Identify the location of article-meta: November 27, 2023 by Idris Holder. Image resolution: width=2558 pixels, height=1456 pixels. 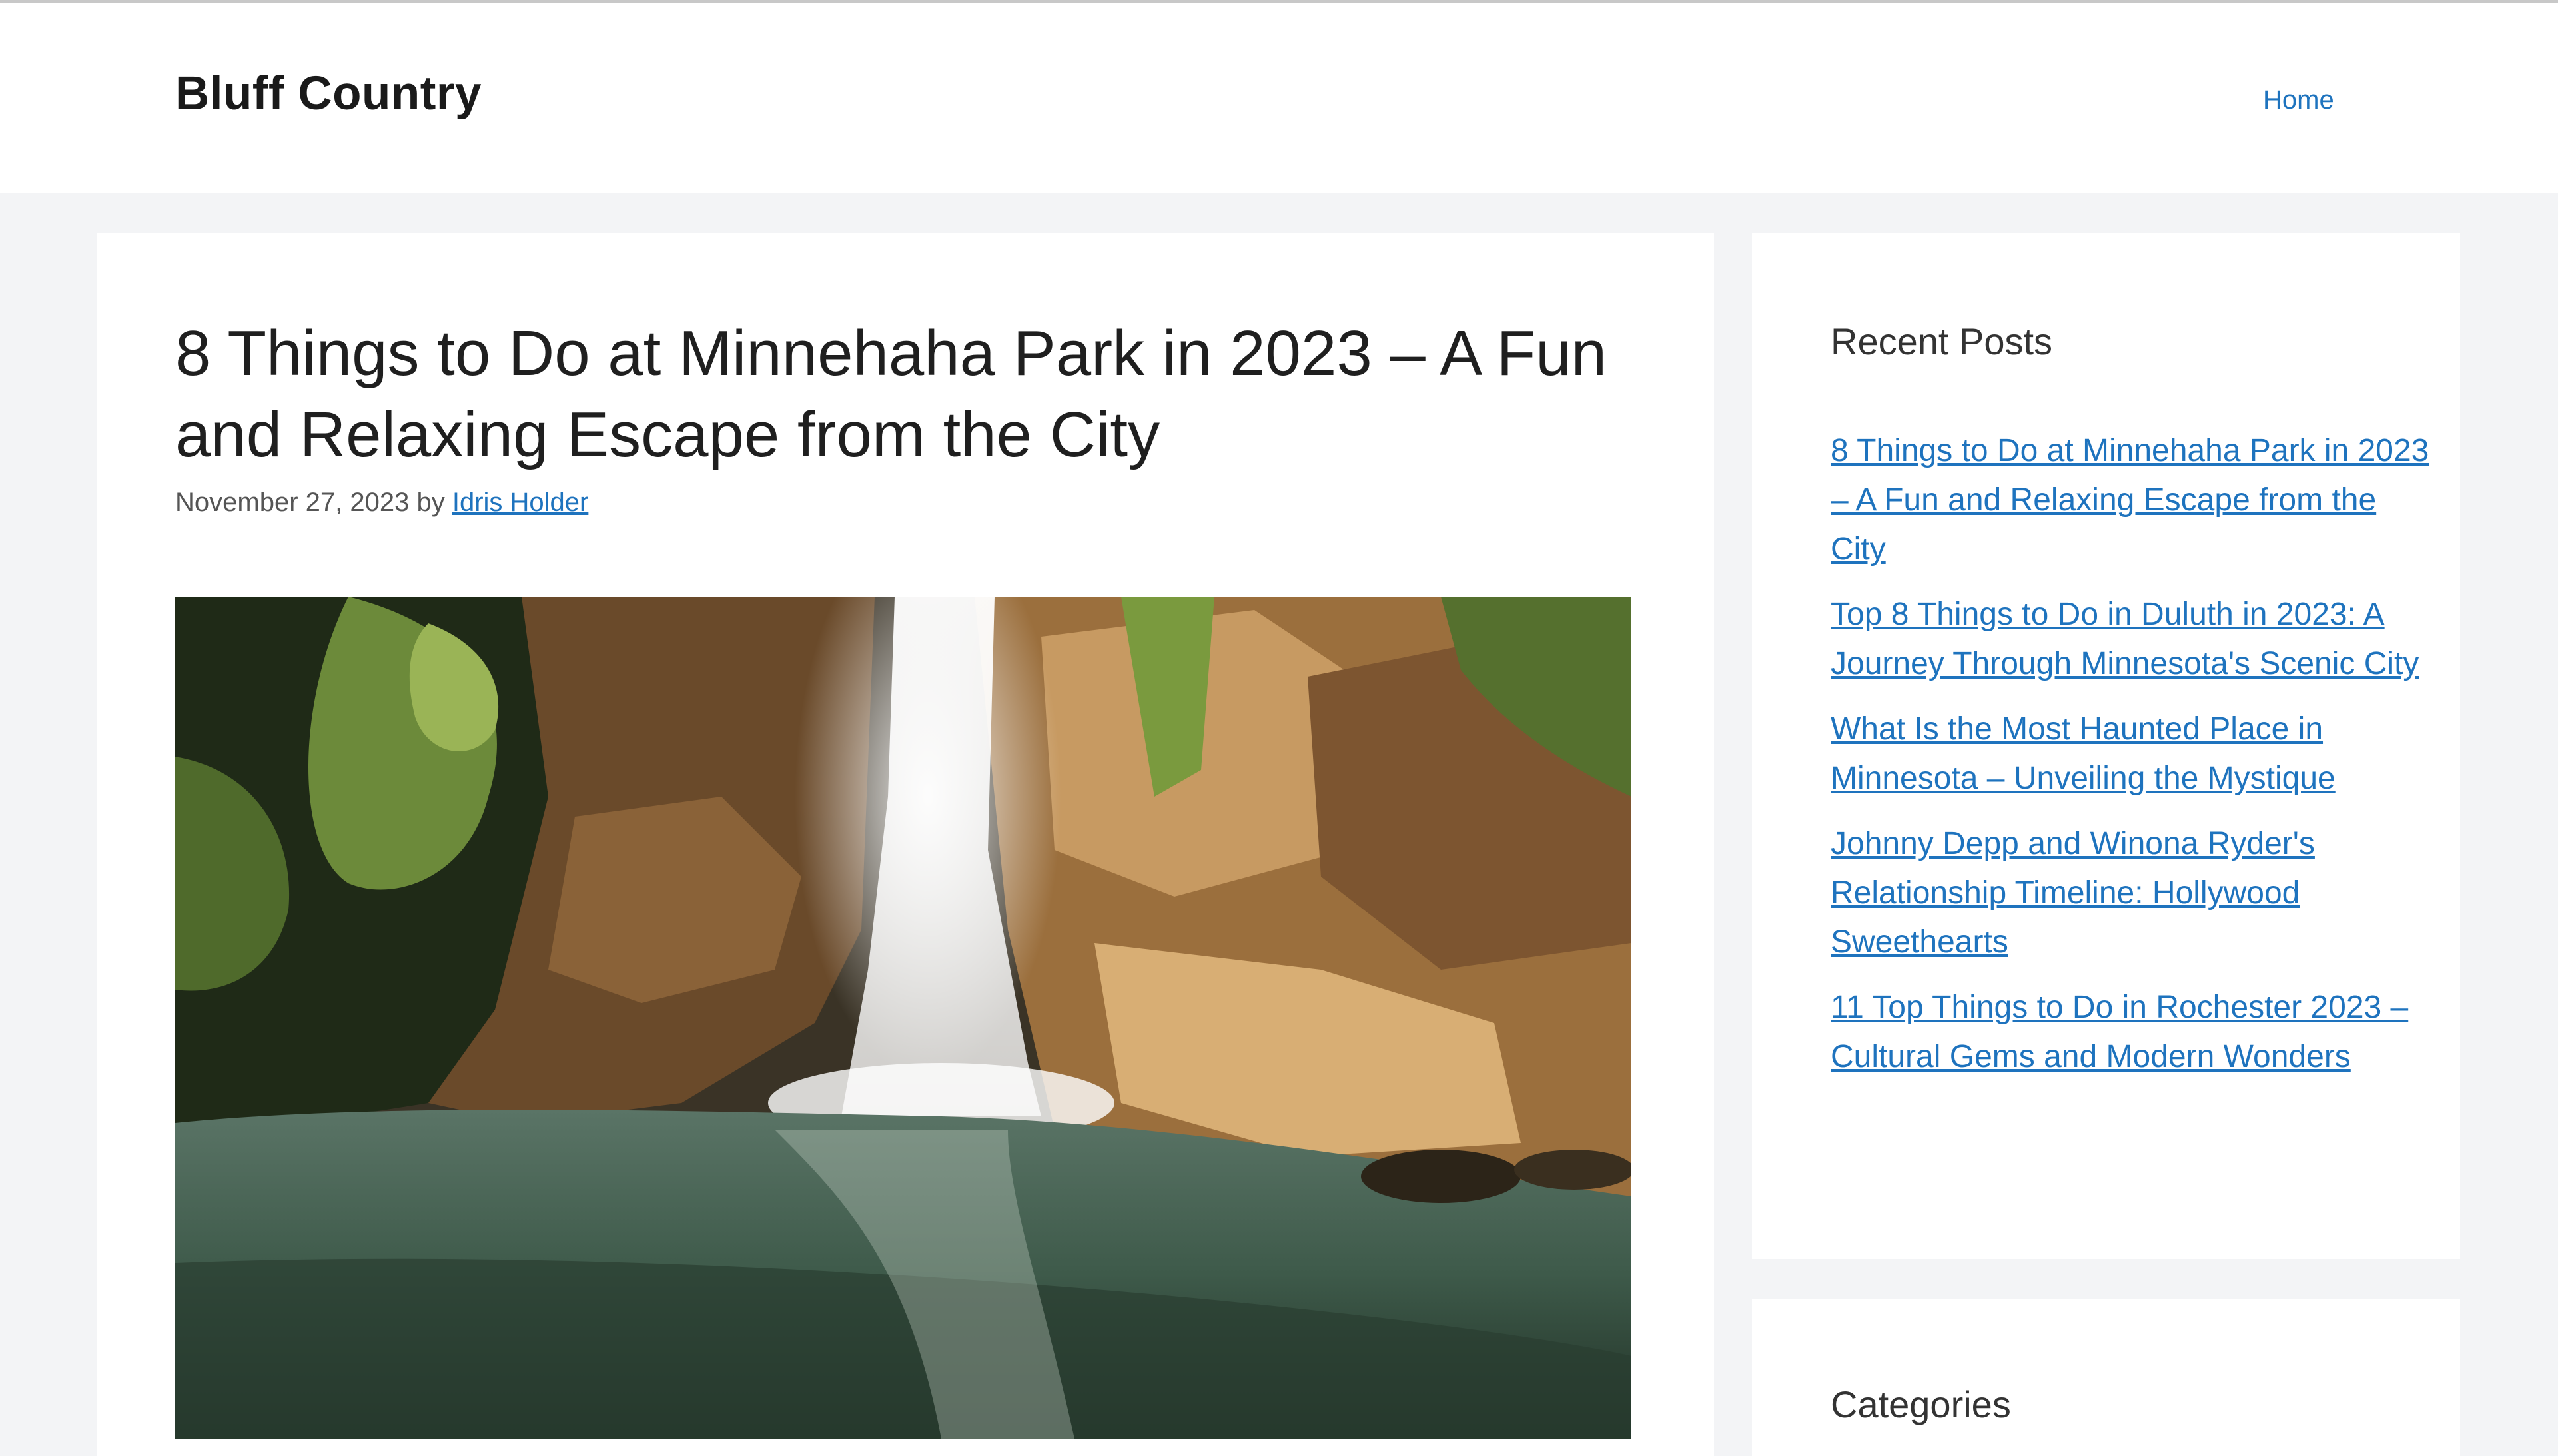
(381, 503).